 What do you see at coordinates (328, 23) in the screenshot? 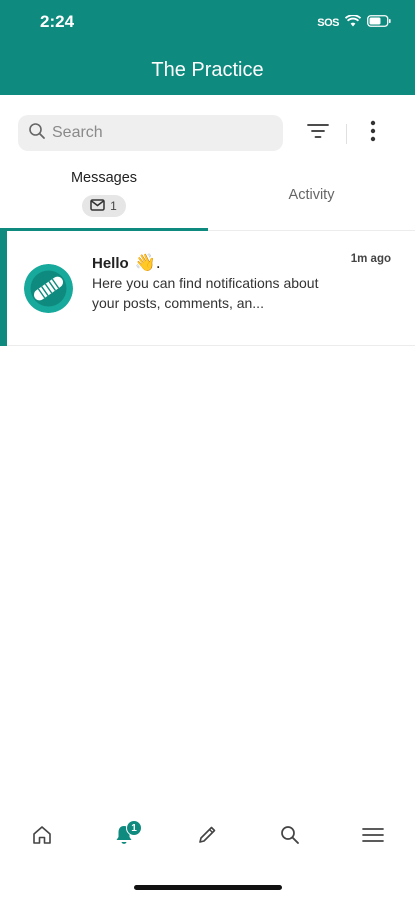
I see `sos-indicator: SOS` at bounding box center [328, 23].